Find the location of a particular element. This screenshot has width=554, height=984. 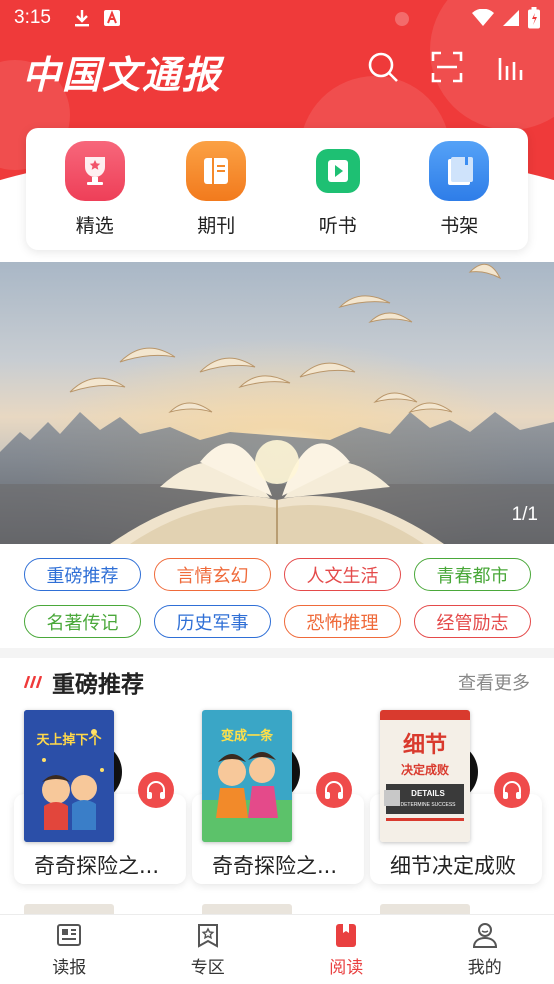

status-bar: 3:15 is located at coordinates (277, 18).